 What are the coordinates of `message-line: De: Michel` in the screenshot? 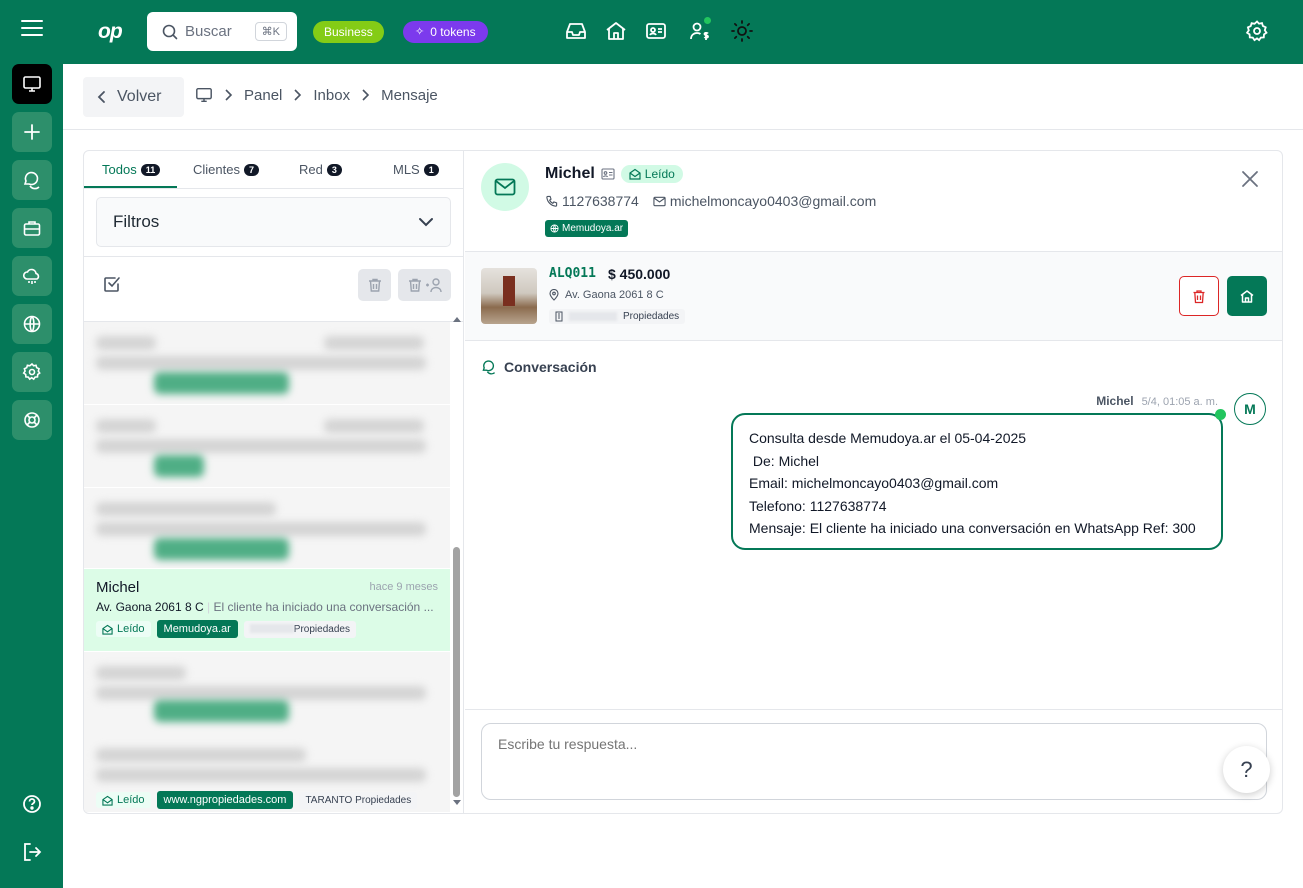 It's located at (784, 460).